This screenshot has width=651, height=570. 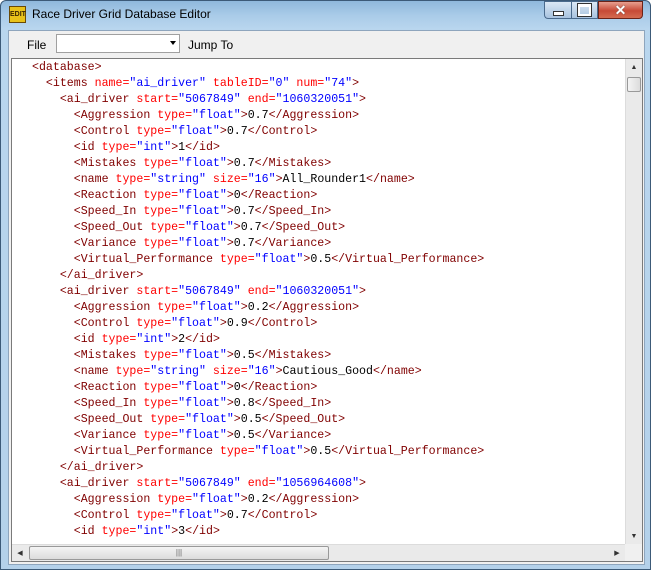 I want to click on jump-to-menu: Jump To, so click(x=210, y=45).